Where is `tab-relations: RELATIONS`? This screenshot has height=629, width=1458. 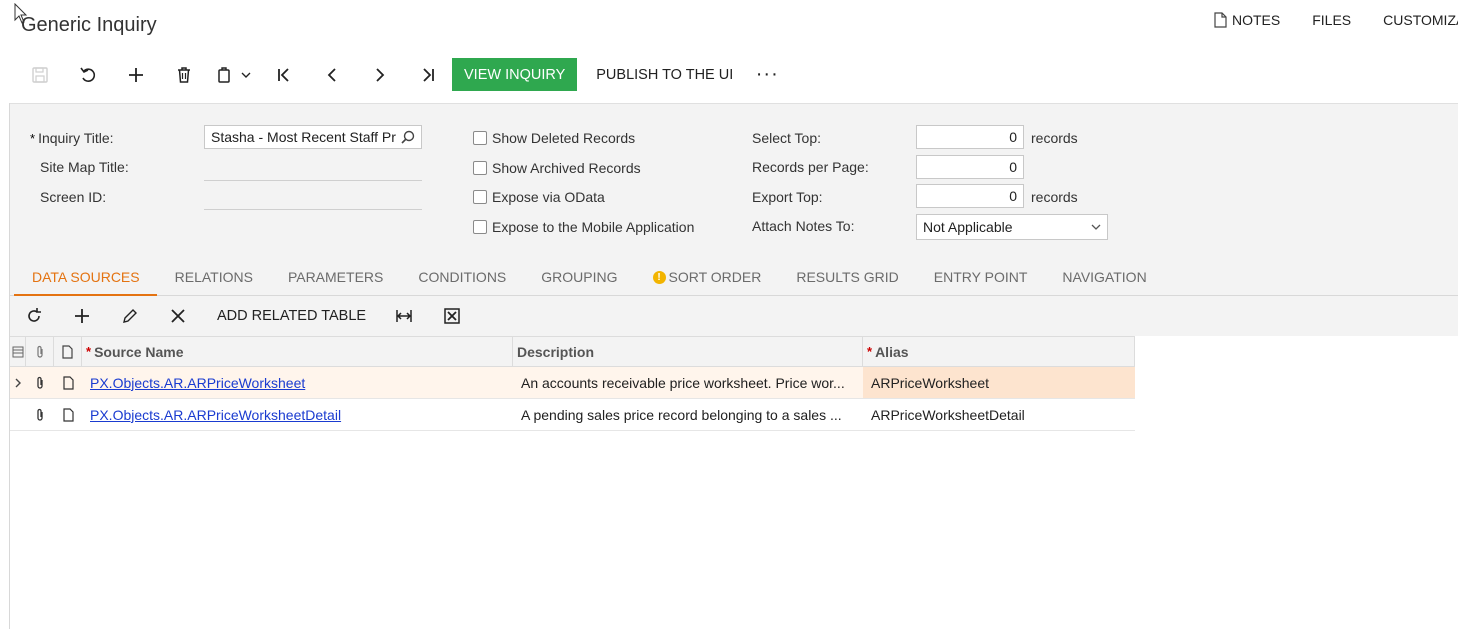
tab-relations: RELATIONS is located at coordinates (213, 277).